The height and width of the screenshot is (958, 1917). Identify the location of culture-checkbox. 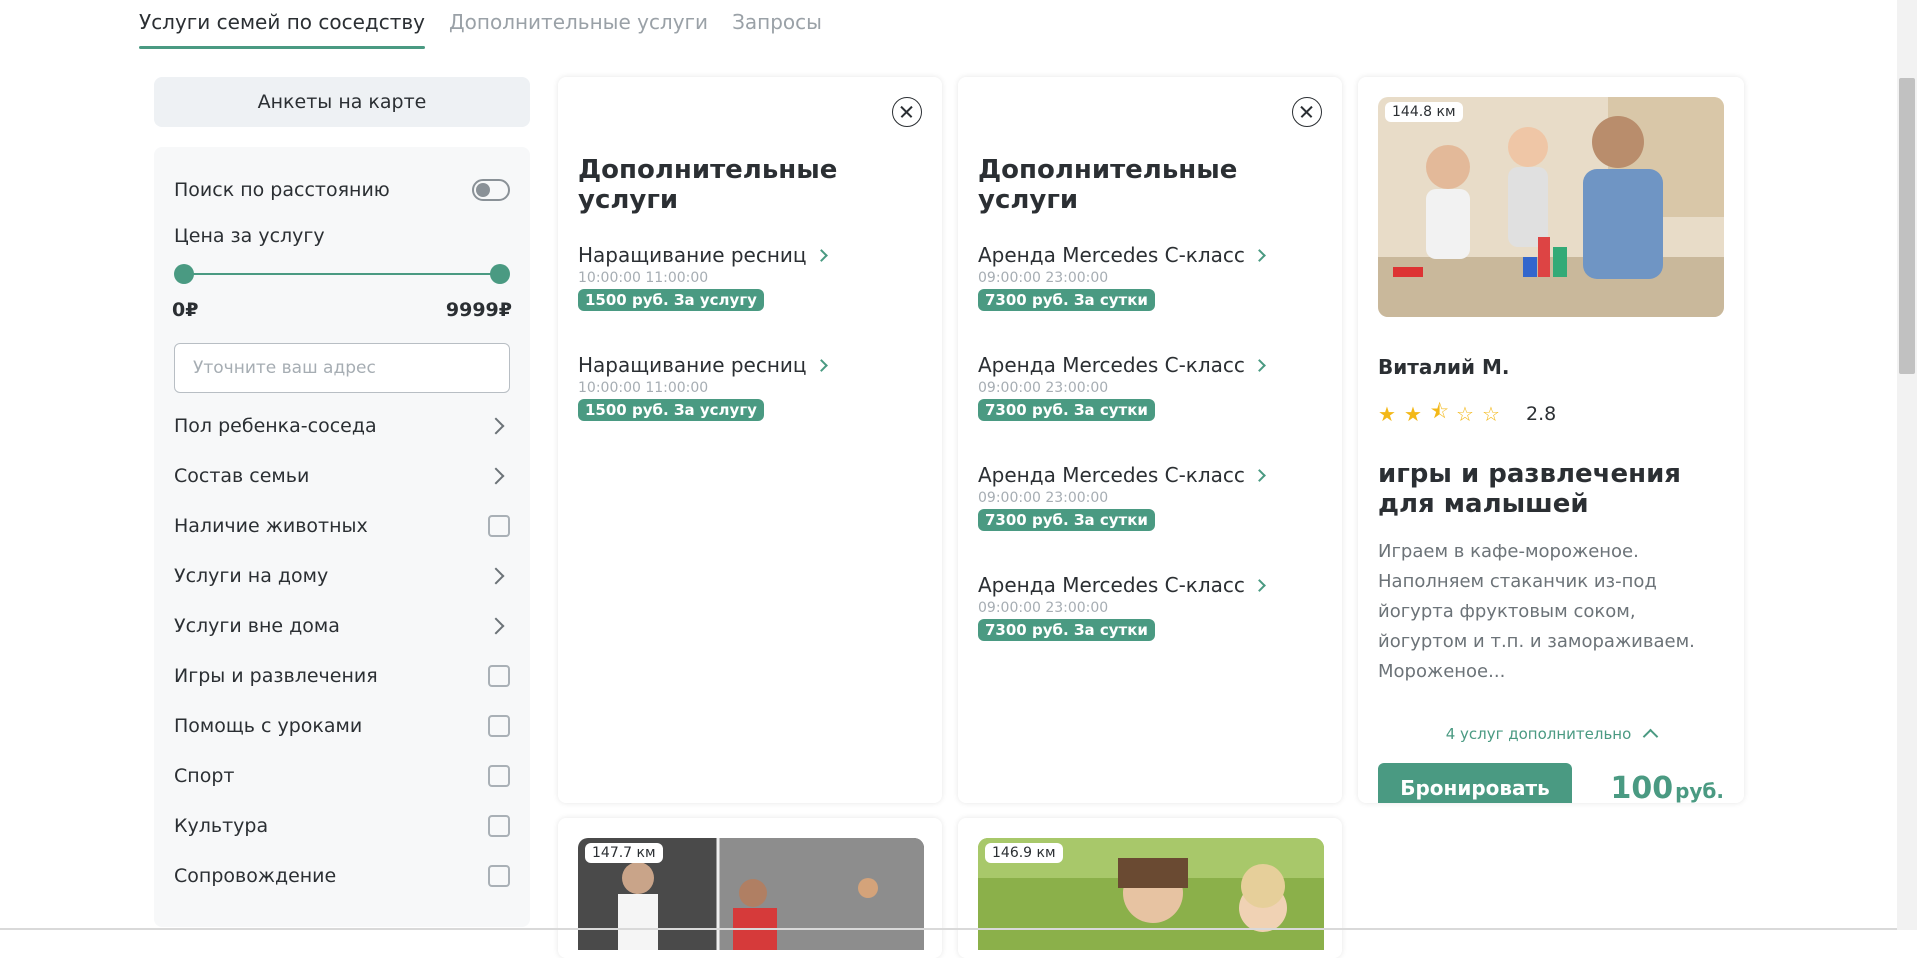
(499, 826).